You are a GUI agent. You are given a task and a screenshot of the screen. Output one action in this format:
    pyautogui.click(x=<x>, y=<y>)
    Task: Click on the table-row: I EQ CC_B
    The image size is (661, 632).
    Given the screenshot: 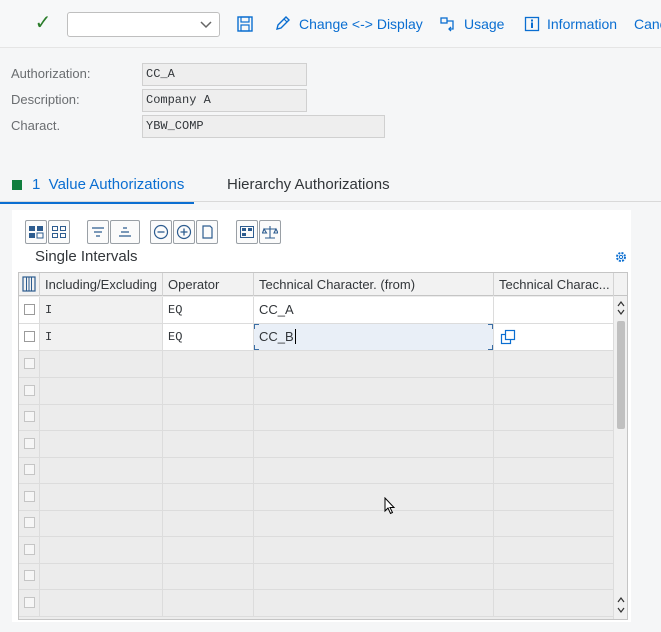 What is the action you would take?
    pyautogui.click(x=317, y=337)
    